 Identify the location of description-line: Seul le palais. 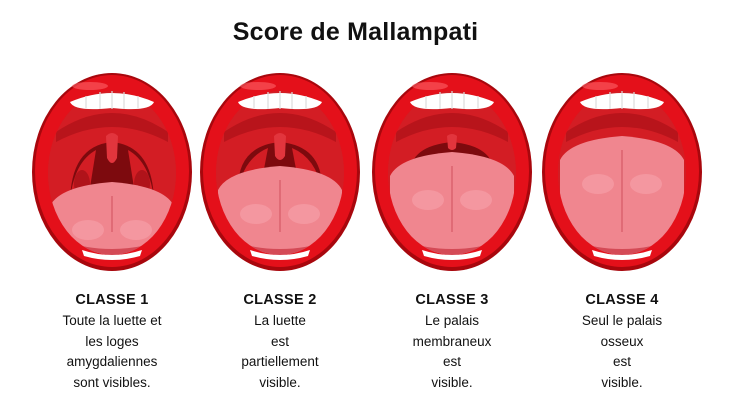
(622, 320).